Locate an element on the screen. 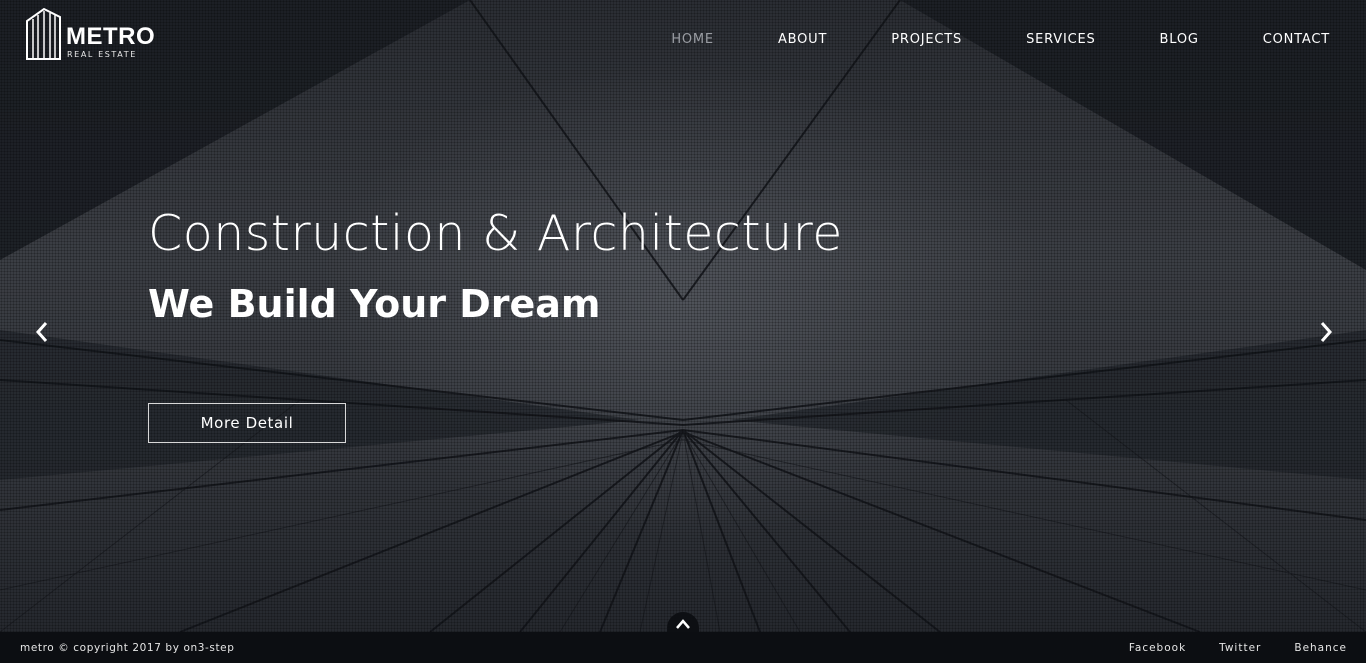 This screenshot has height=663, width=1366. social-links: Facebook Twitter Behance is located at coordinates (1221, 648).